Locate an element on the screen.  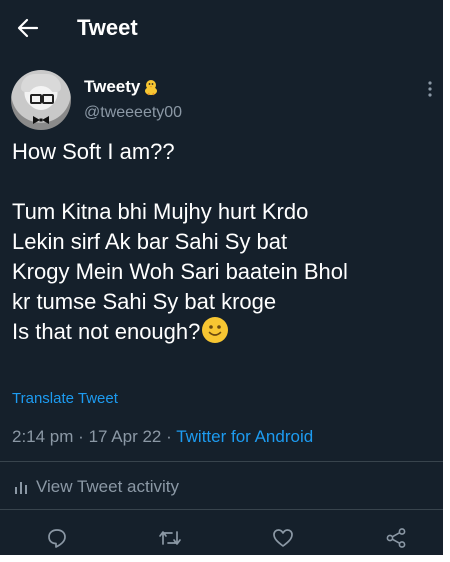
reply-icon is located at coordinates (57, 538).